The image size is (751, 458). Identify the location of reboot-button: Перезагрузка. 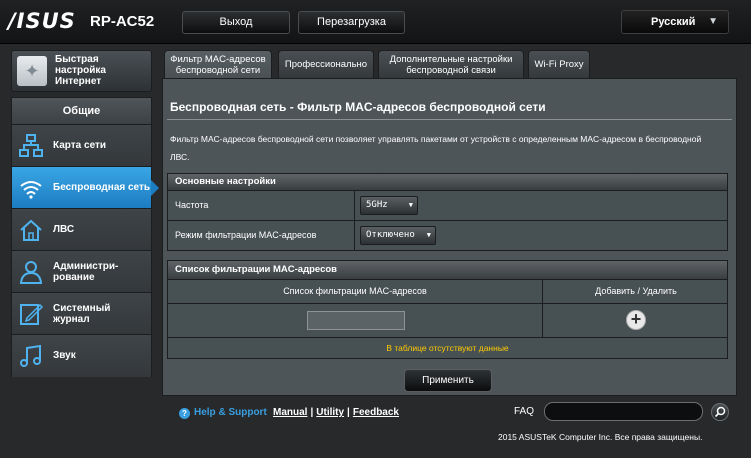
(351, 22).